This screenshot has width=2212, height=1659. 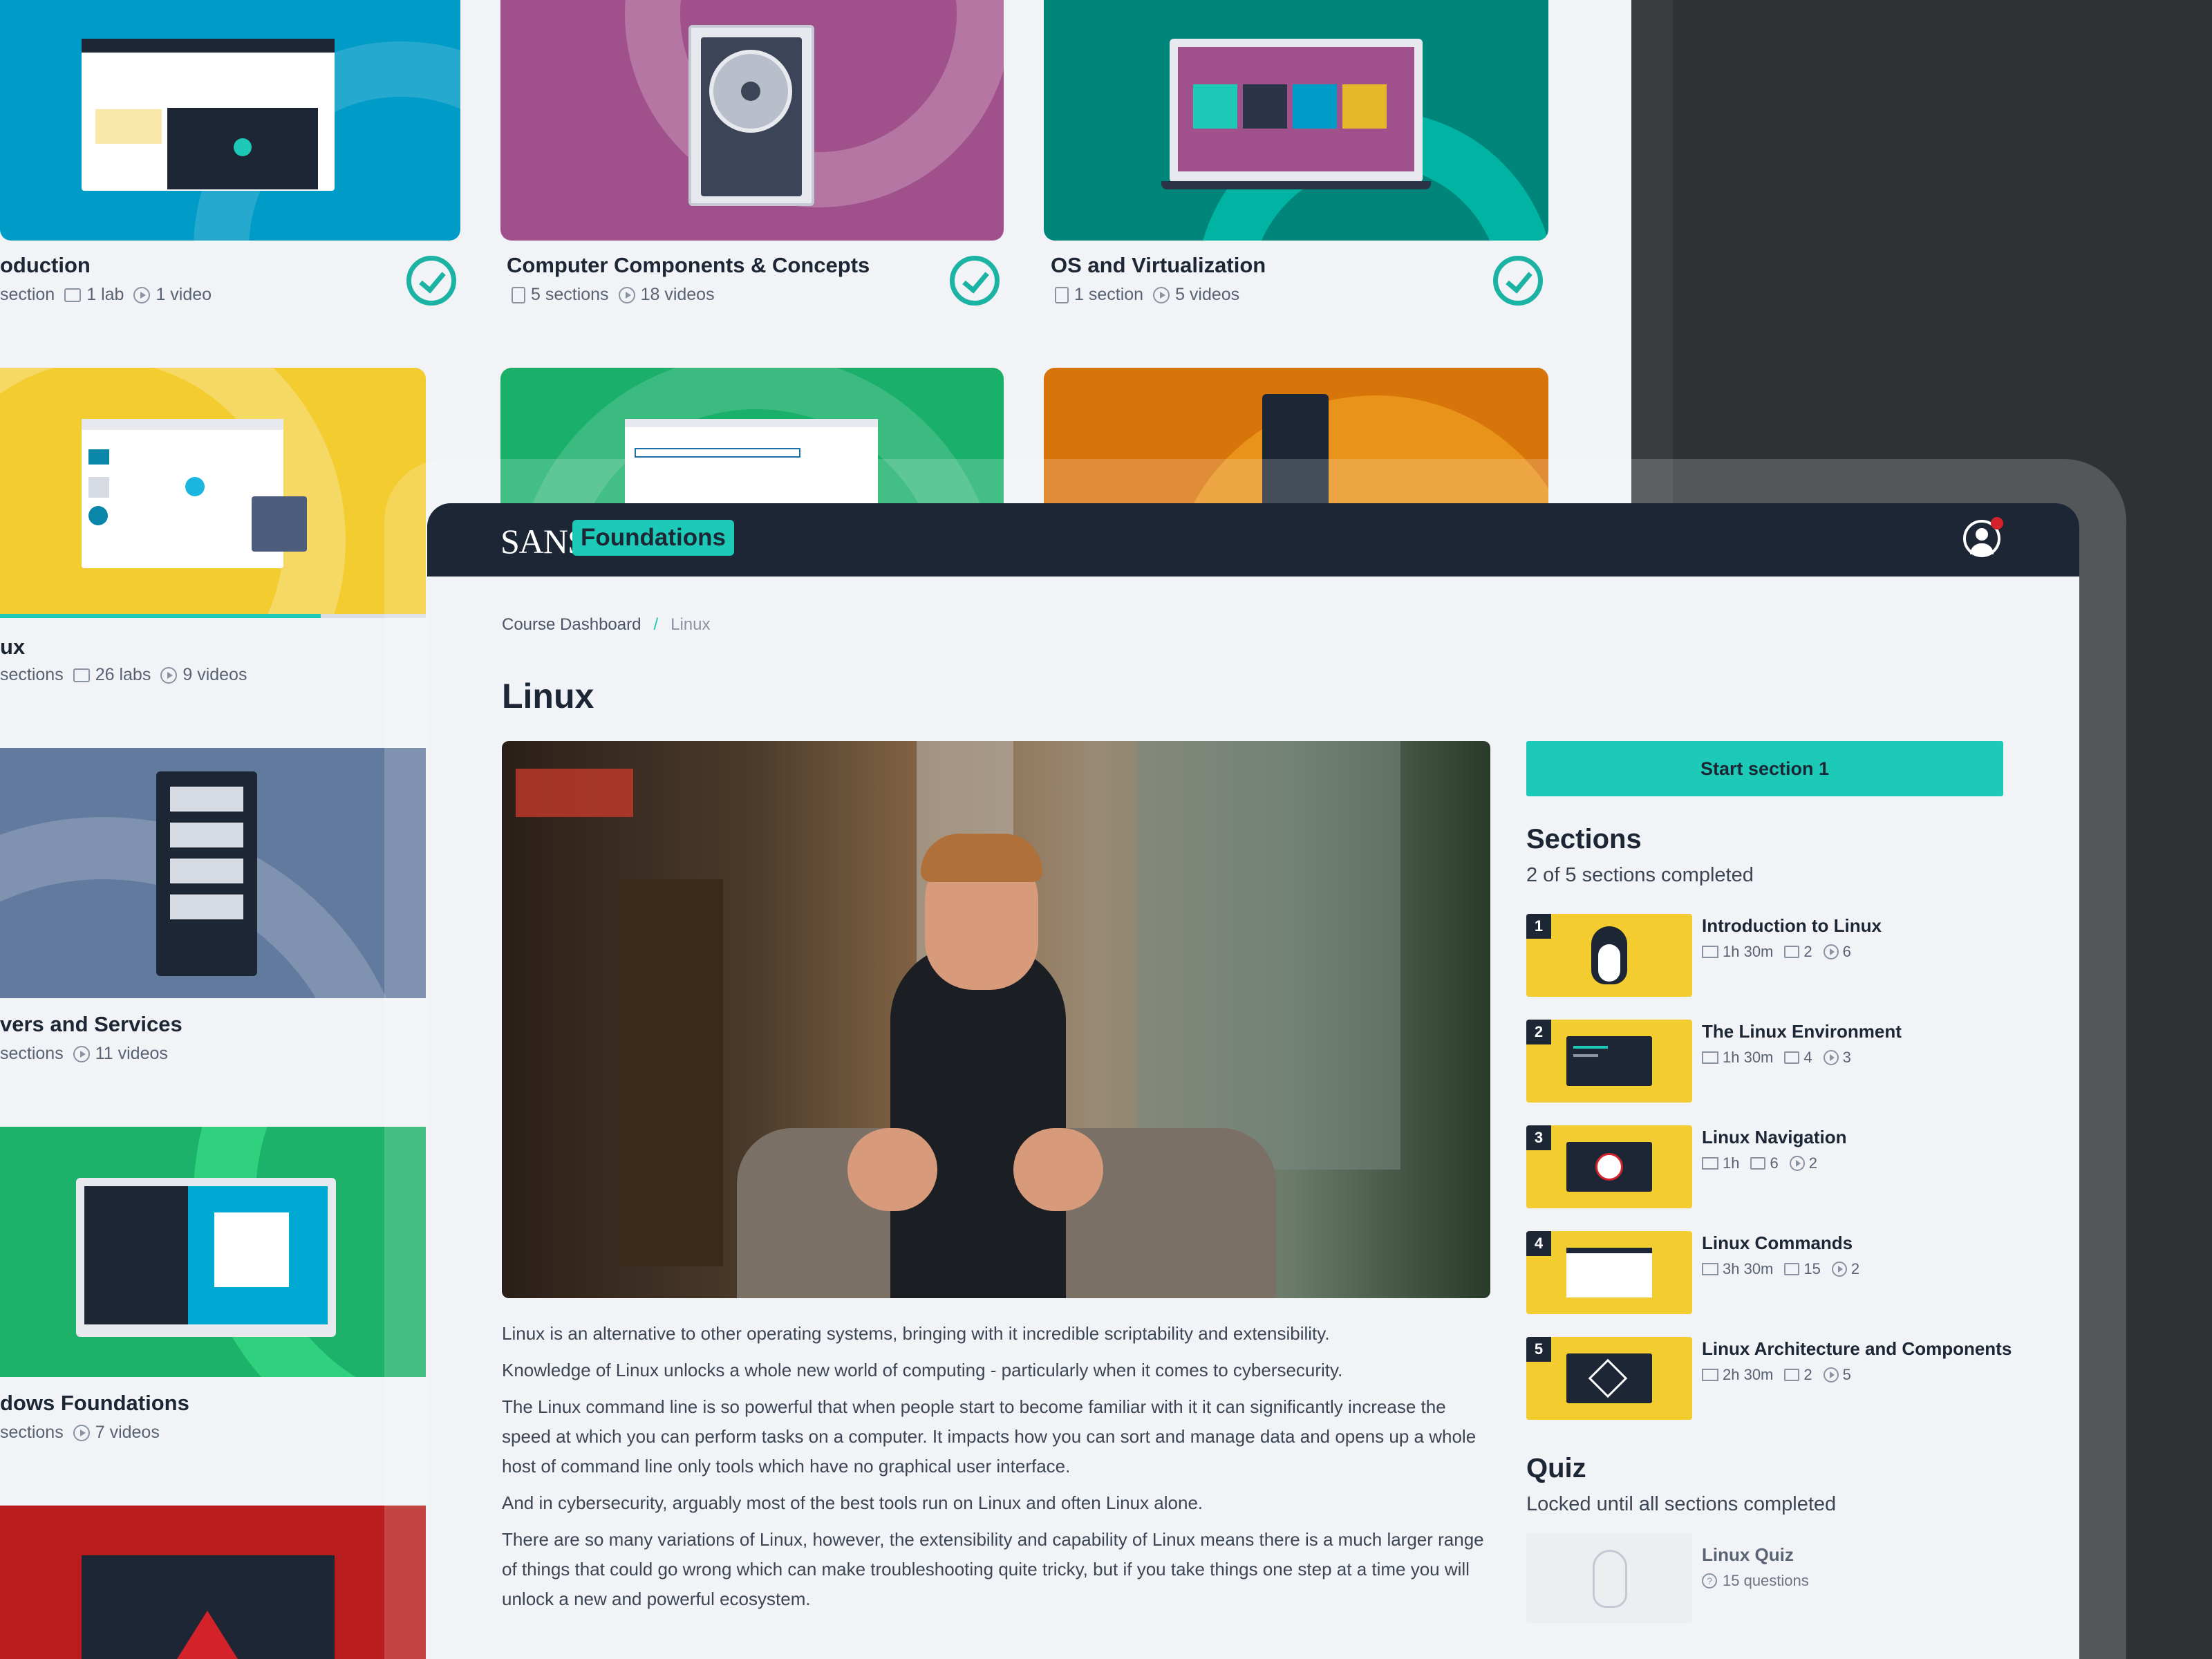 I want to click on section-item: 2 The Linux Environment 1h 30m 4 3, so click(x=1768, y=1061).